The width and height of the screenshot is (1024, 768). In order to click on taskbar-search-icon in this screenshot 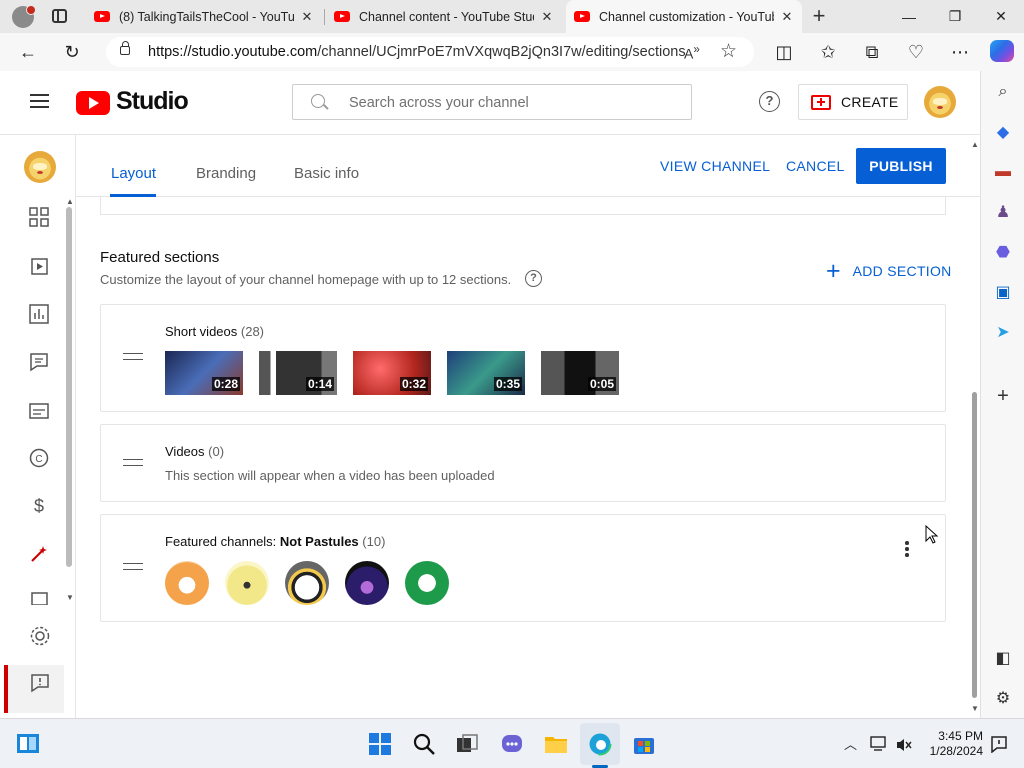, I will do `click(424, 744)`.